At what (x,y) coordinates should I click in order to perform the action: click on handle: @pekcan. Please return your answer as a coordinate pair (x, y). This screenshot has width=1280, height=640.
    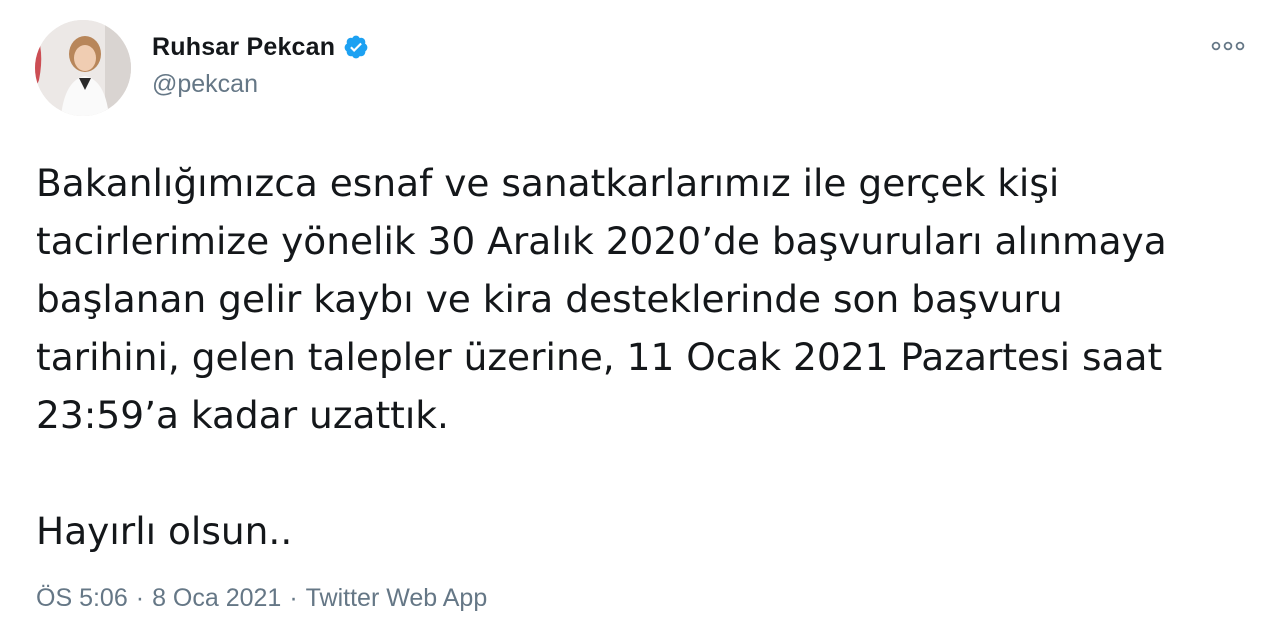
    Looking at the image, I should click on (260, 84).